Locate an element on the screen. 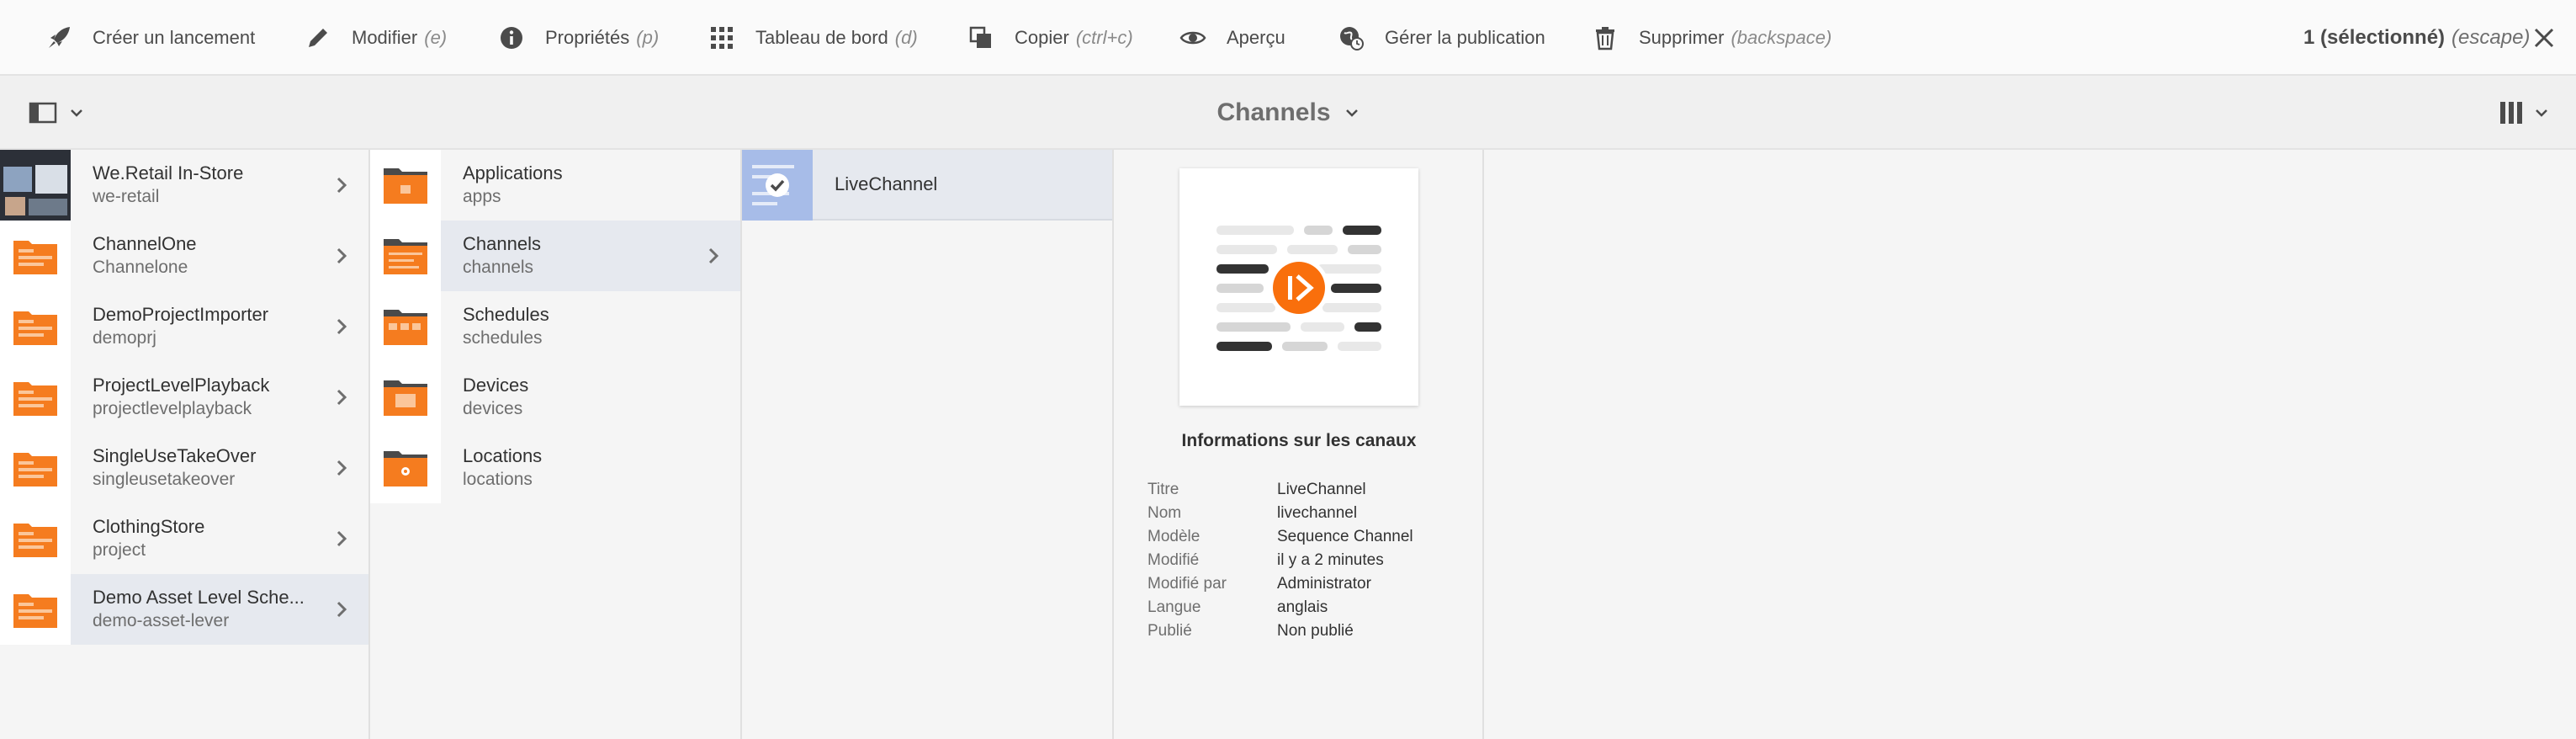 Image resolution: width=2576 pixels, height=739 pixels. edit-shortcut: (e) is located at coordinates (436, 37).